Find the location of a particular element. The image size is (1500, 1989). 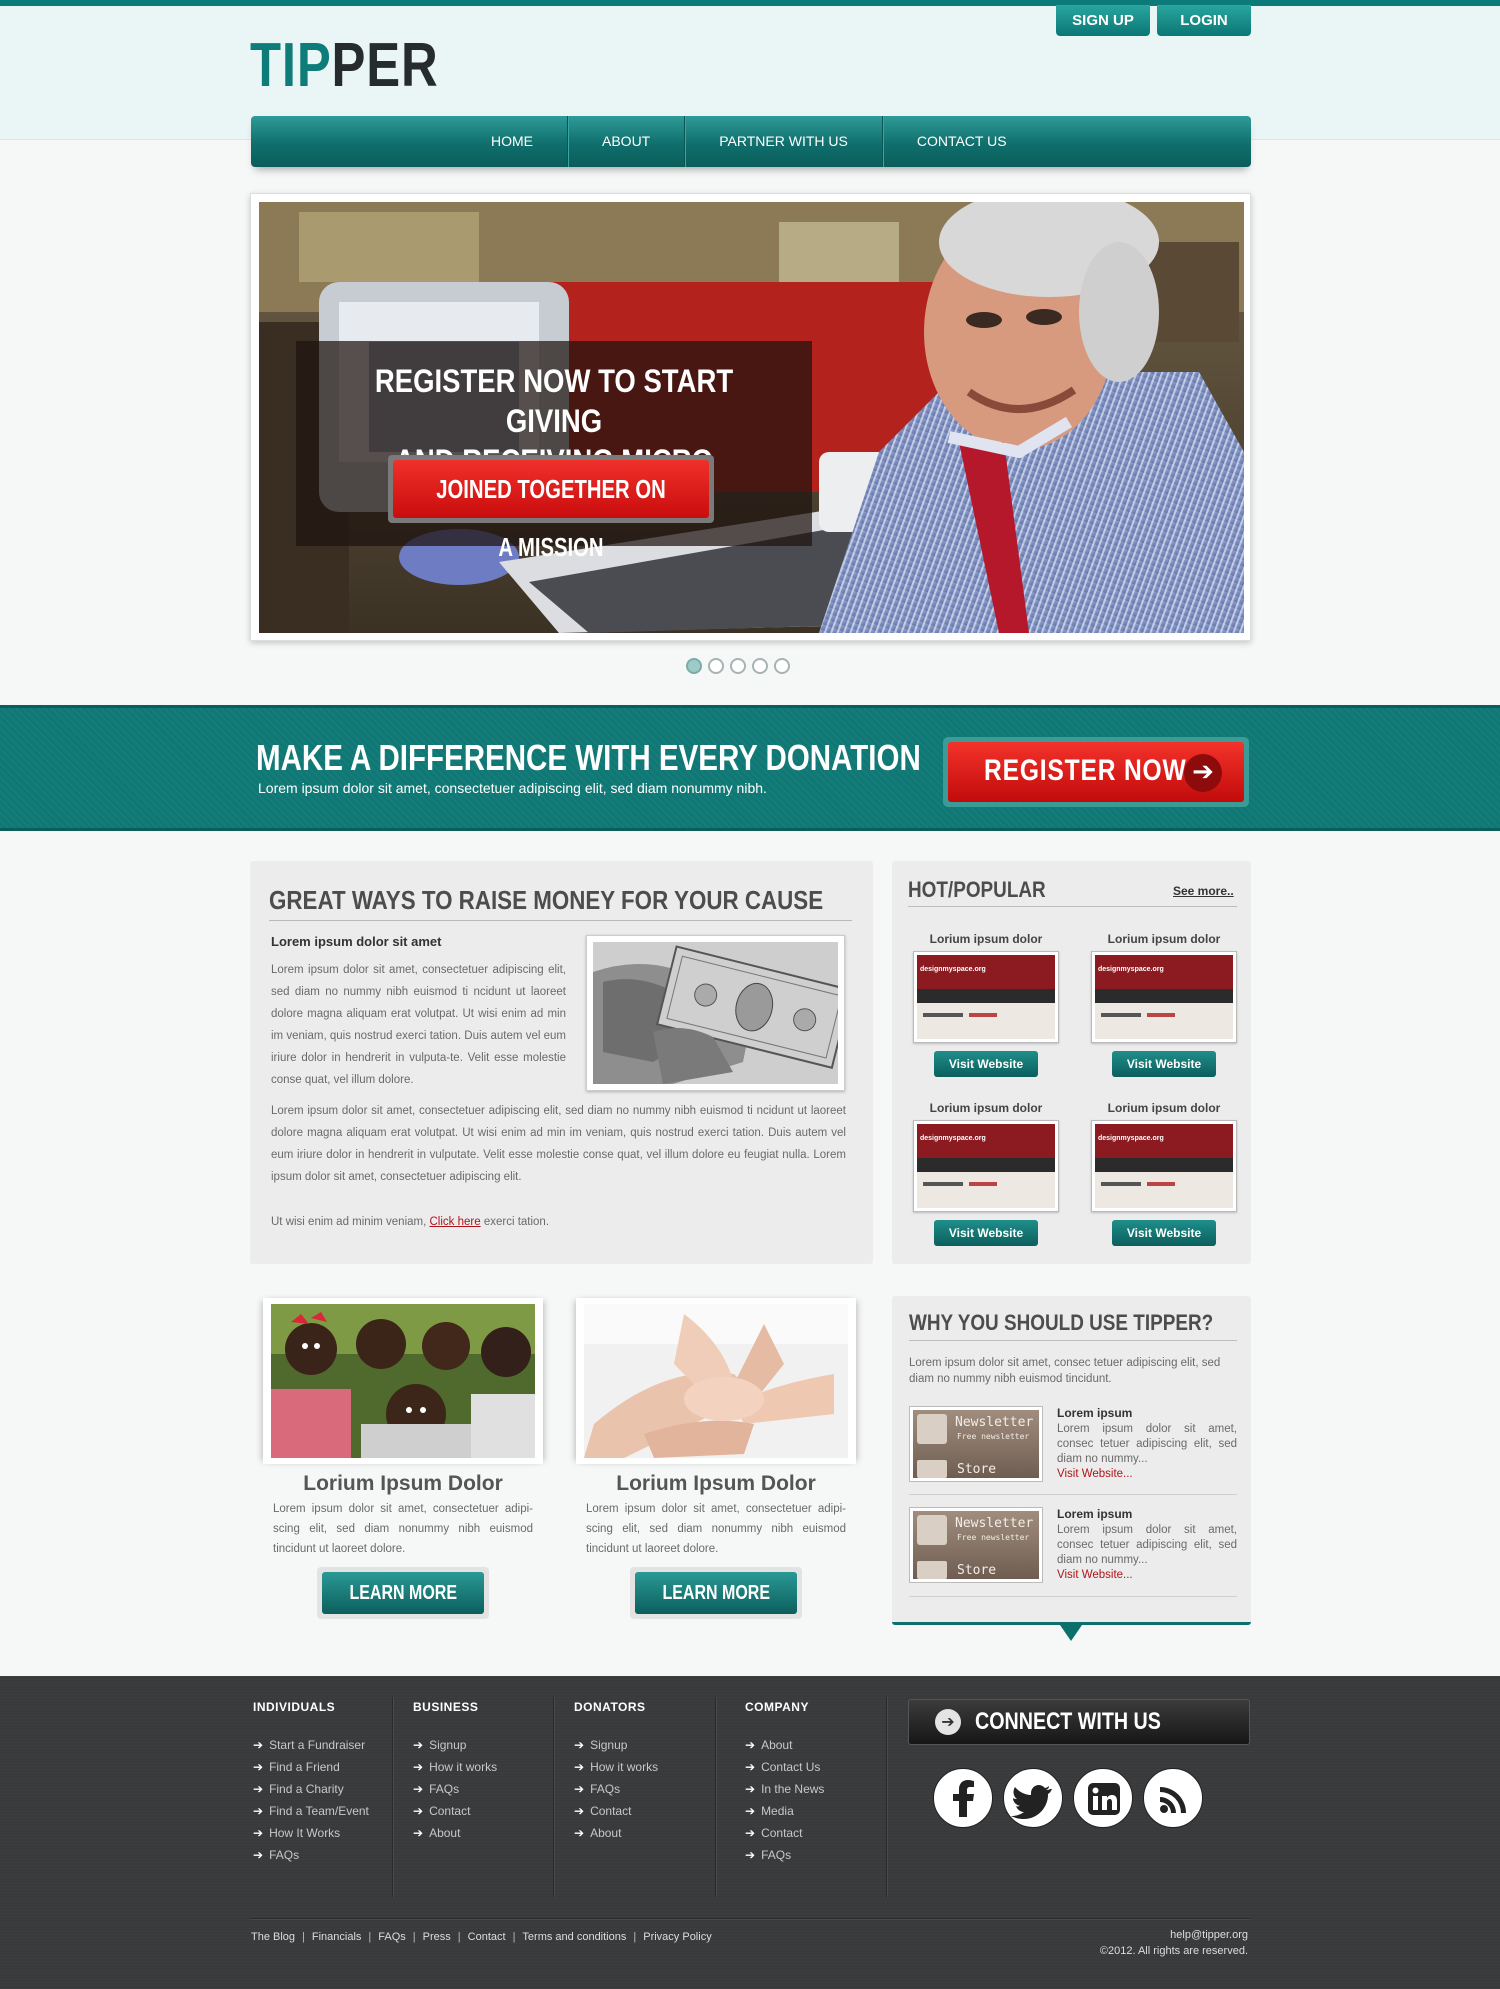

footer-link: ➔ Find a Charity is located at coordinates (311, 1789).